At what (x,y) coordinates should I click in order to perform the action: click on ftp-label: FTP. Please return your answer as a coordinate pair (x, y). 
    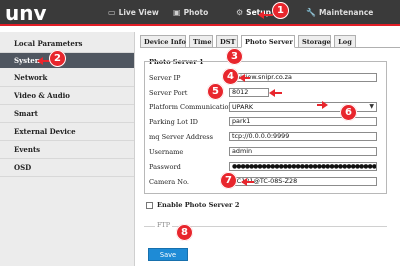
    Looking at the image, I should click on (163, 225).